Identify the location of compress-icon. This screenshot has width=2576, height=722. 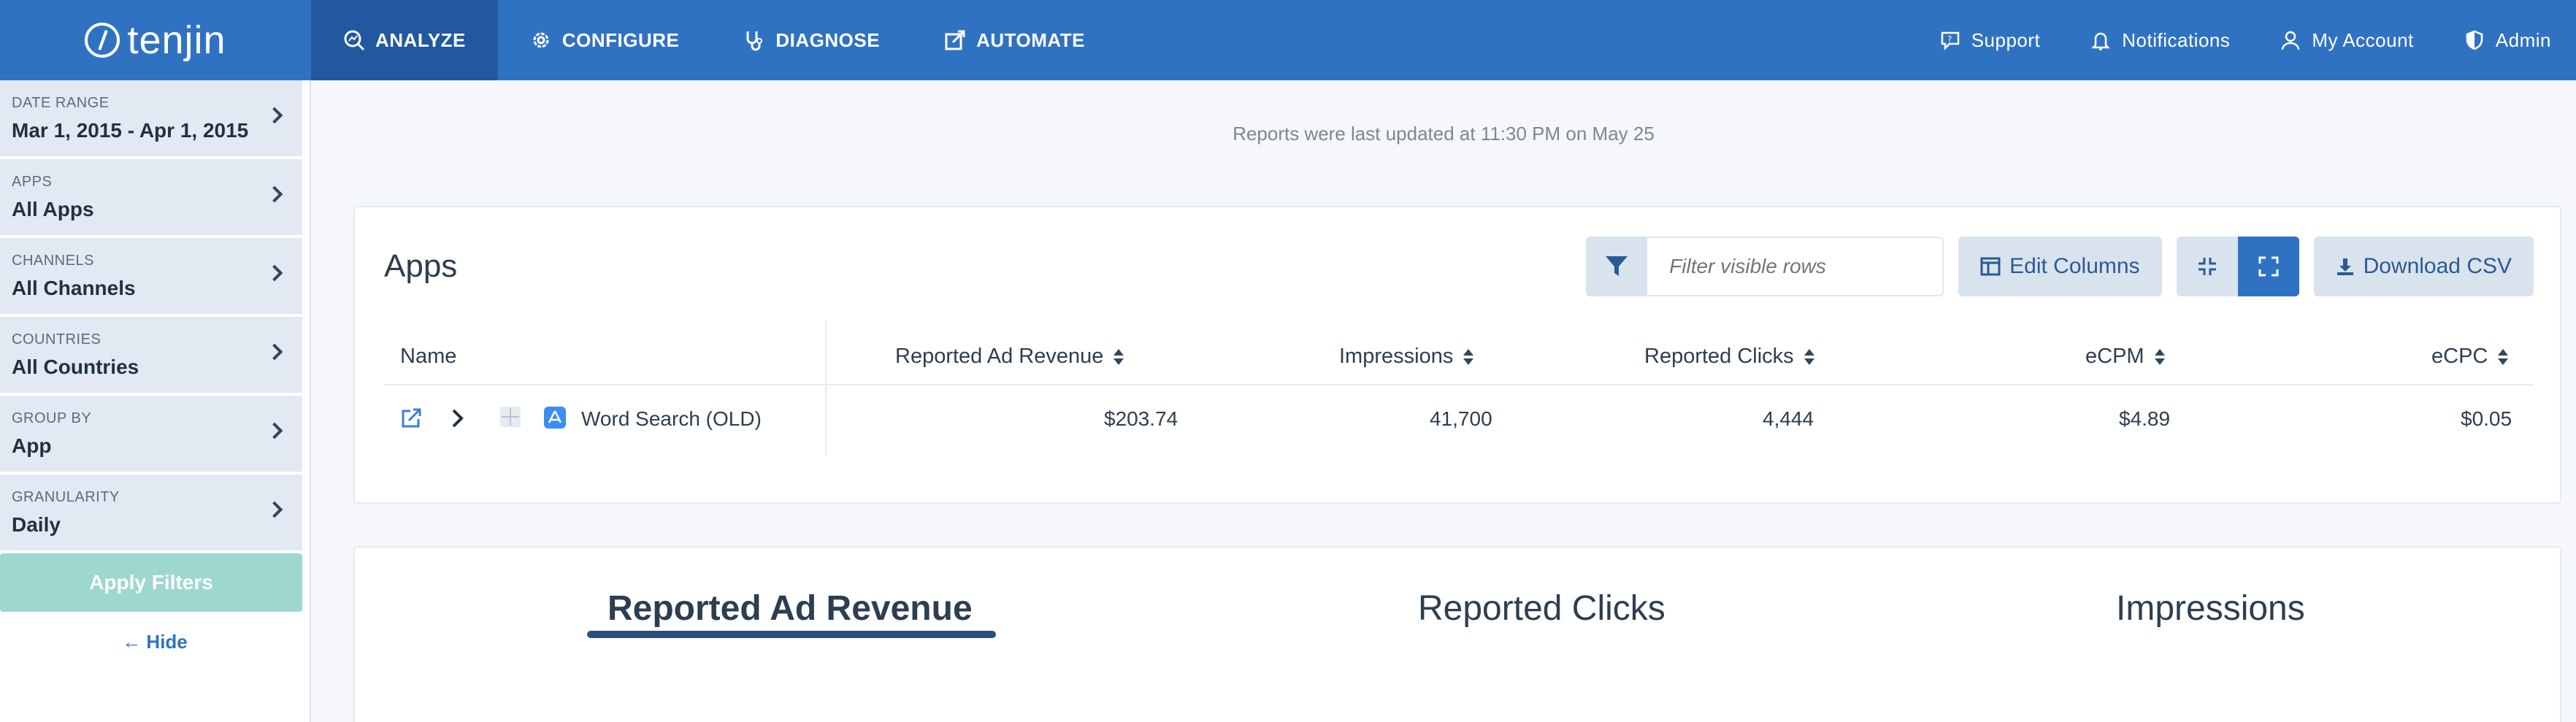
(2207, 266).